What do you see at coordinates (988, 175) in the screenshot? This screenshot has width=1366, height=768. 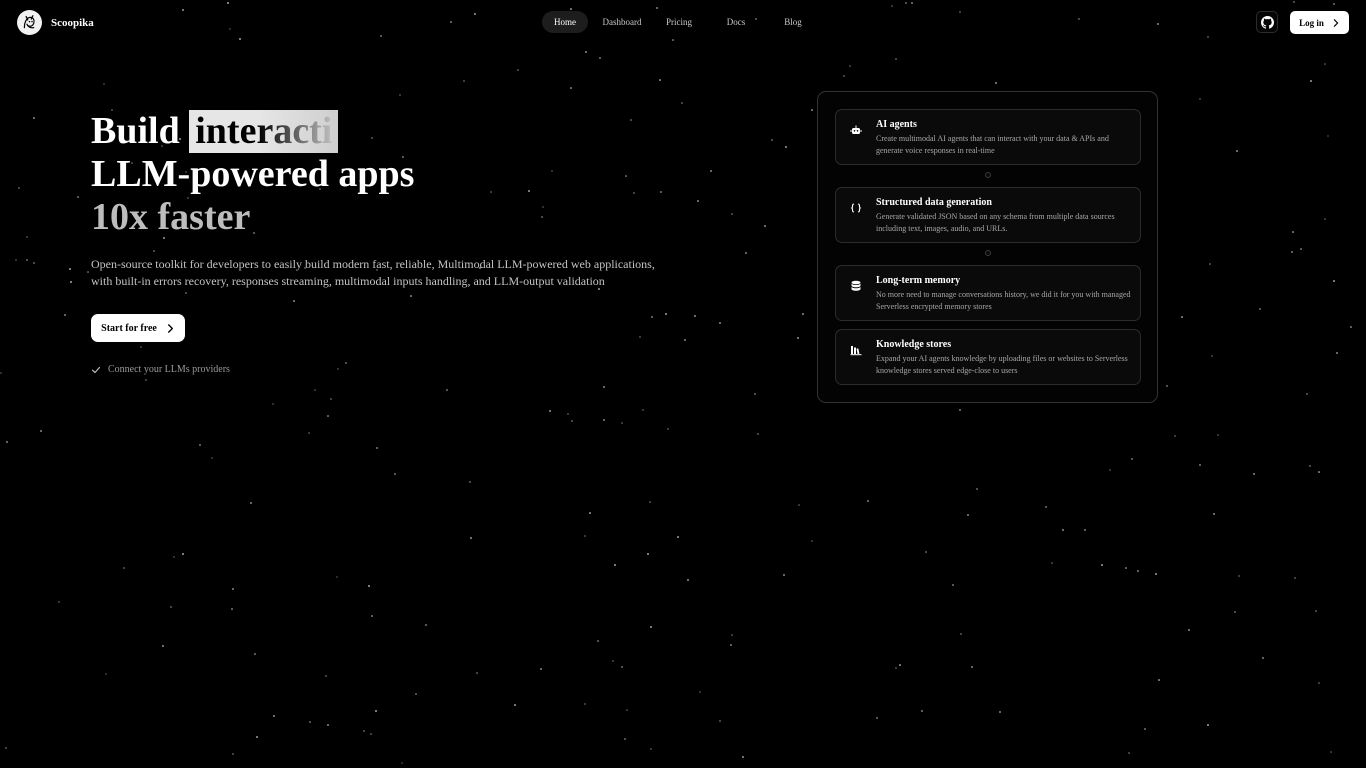 I see `connector-dot` at bounding box center [988, 175].